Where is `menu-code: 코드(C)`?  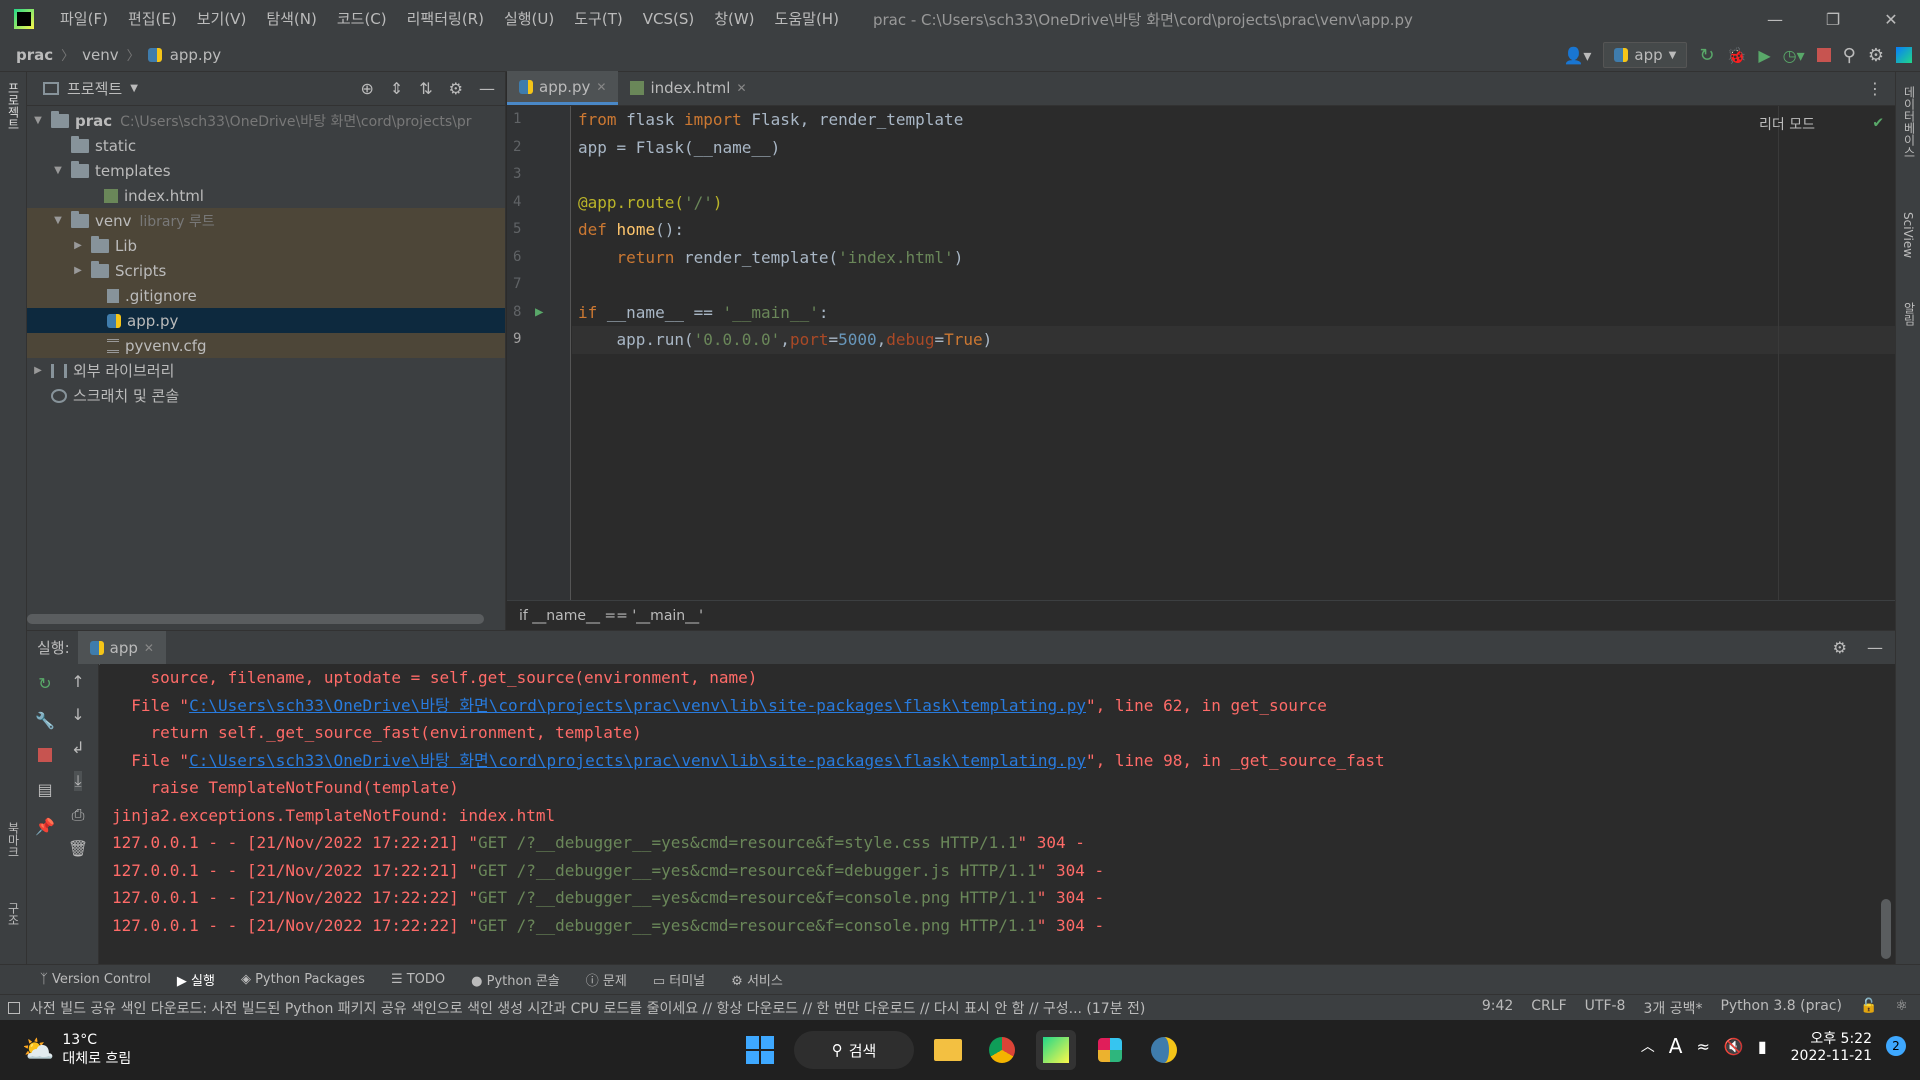
menu-code: 코드(C) is located at coordinates (362, 19).